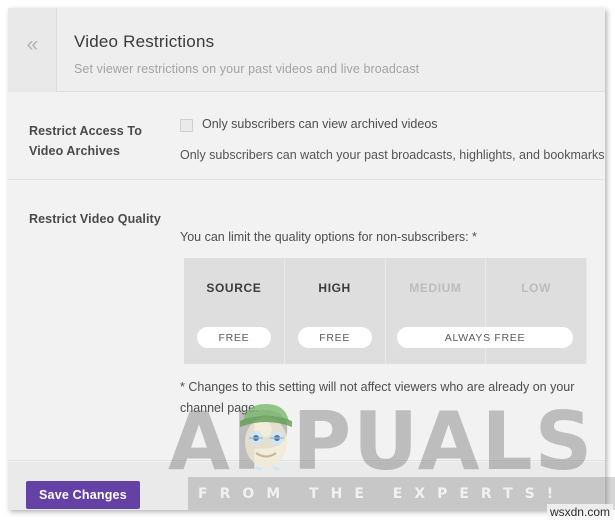 The height and width of the screenshot is (522, 615). I want to click on section-label-archives: Restrict Access To Video Archives, so click(85, 141).